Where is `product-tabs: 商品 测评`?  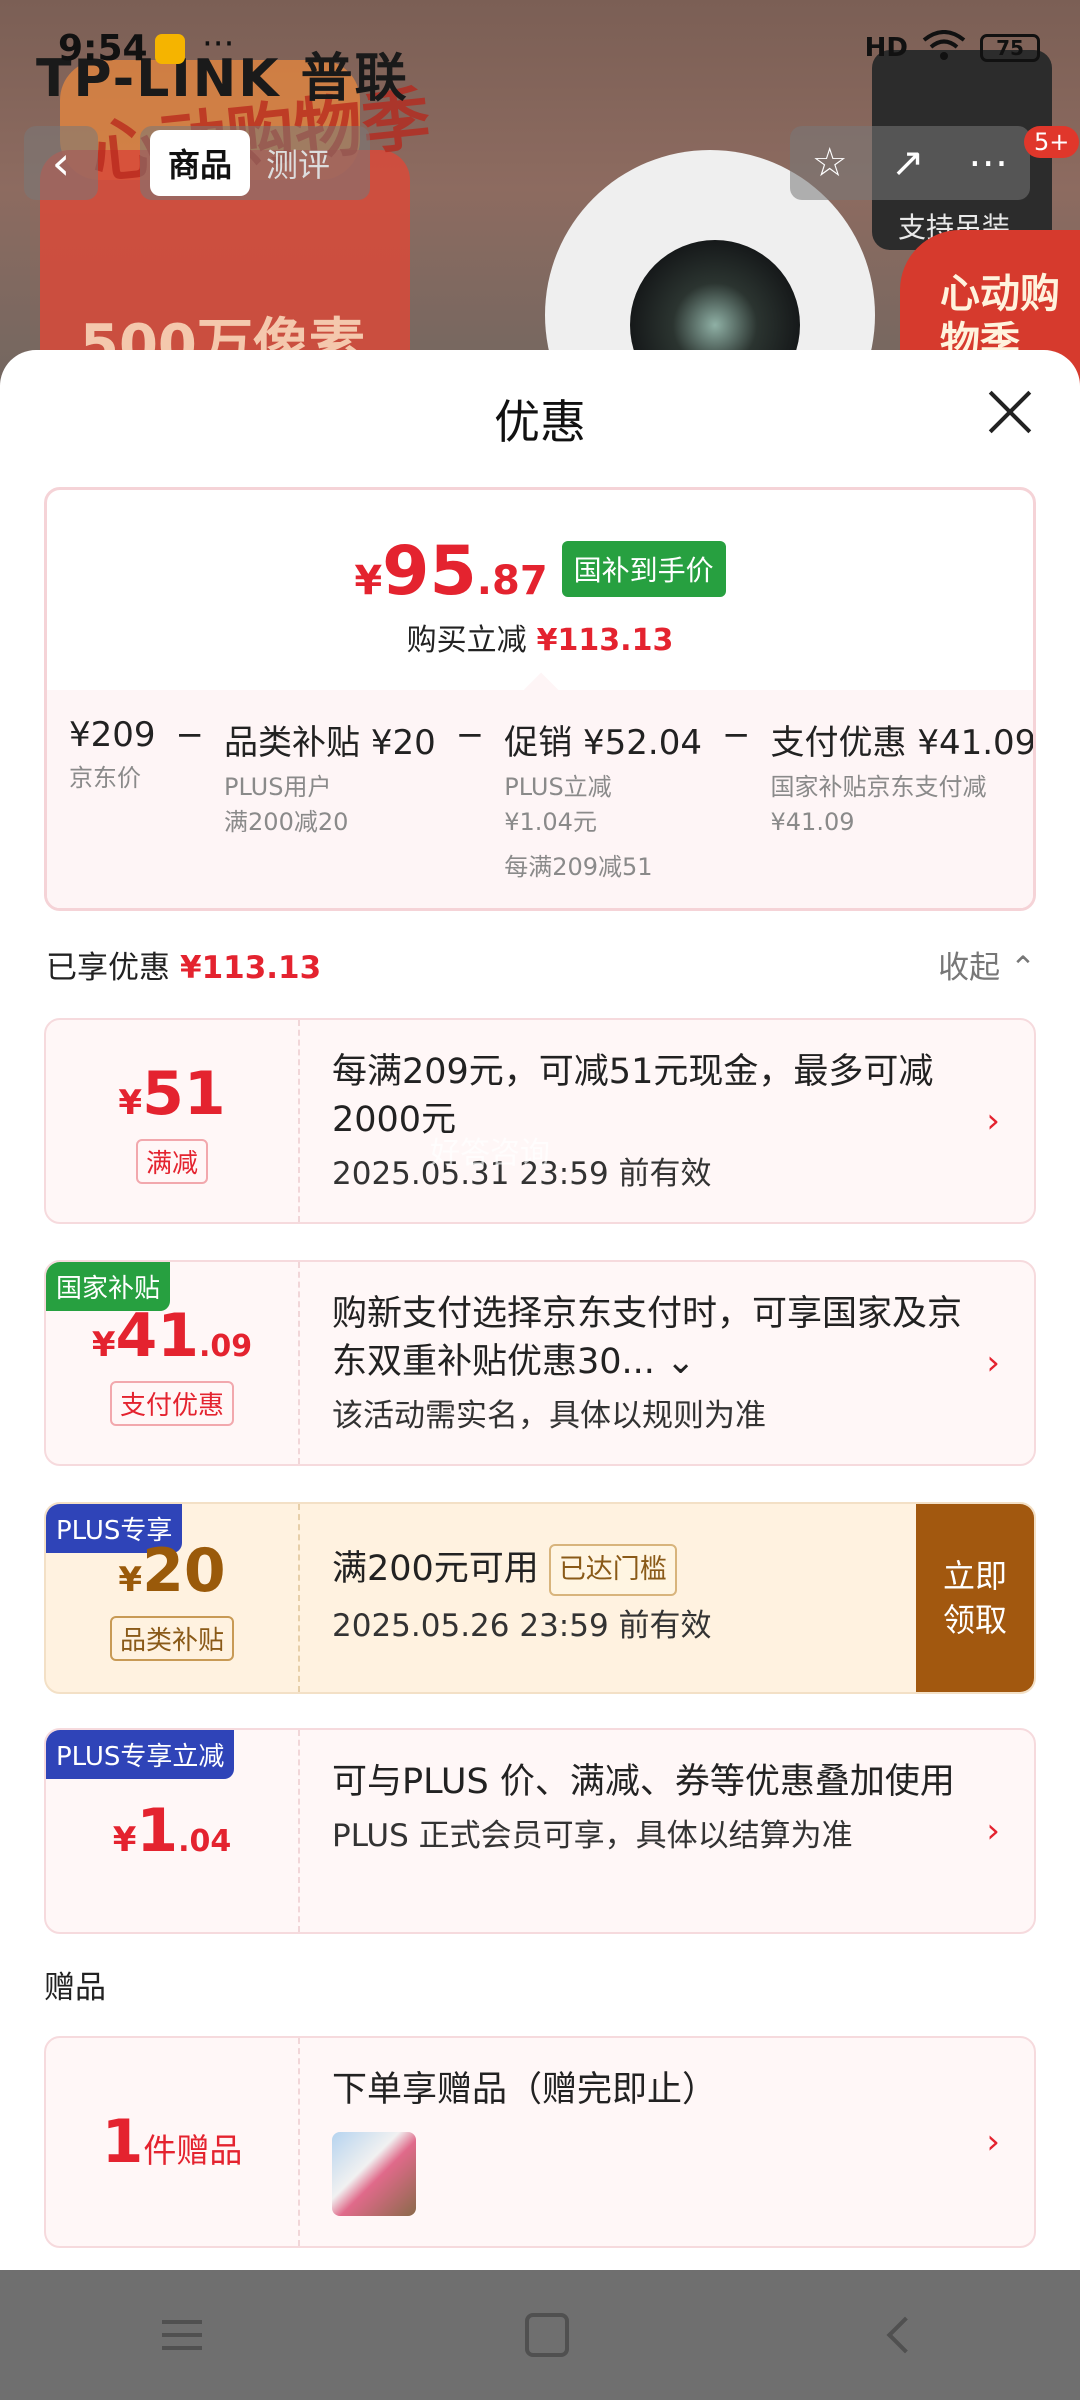 product-tabs: 商品 测评 is located at coordinates (255, 163).